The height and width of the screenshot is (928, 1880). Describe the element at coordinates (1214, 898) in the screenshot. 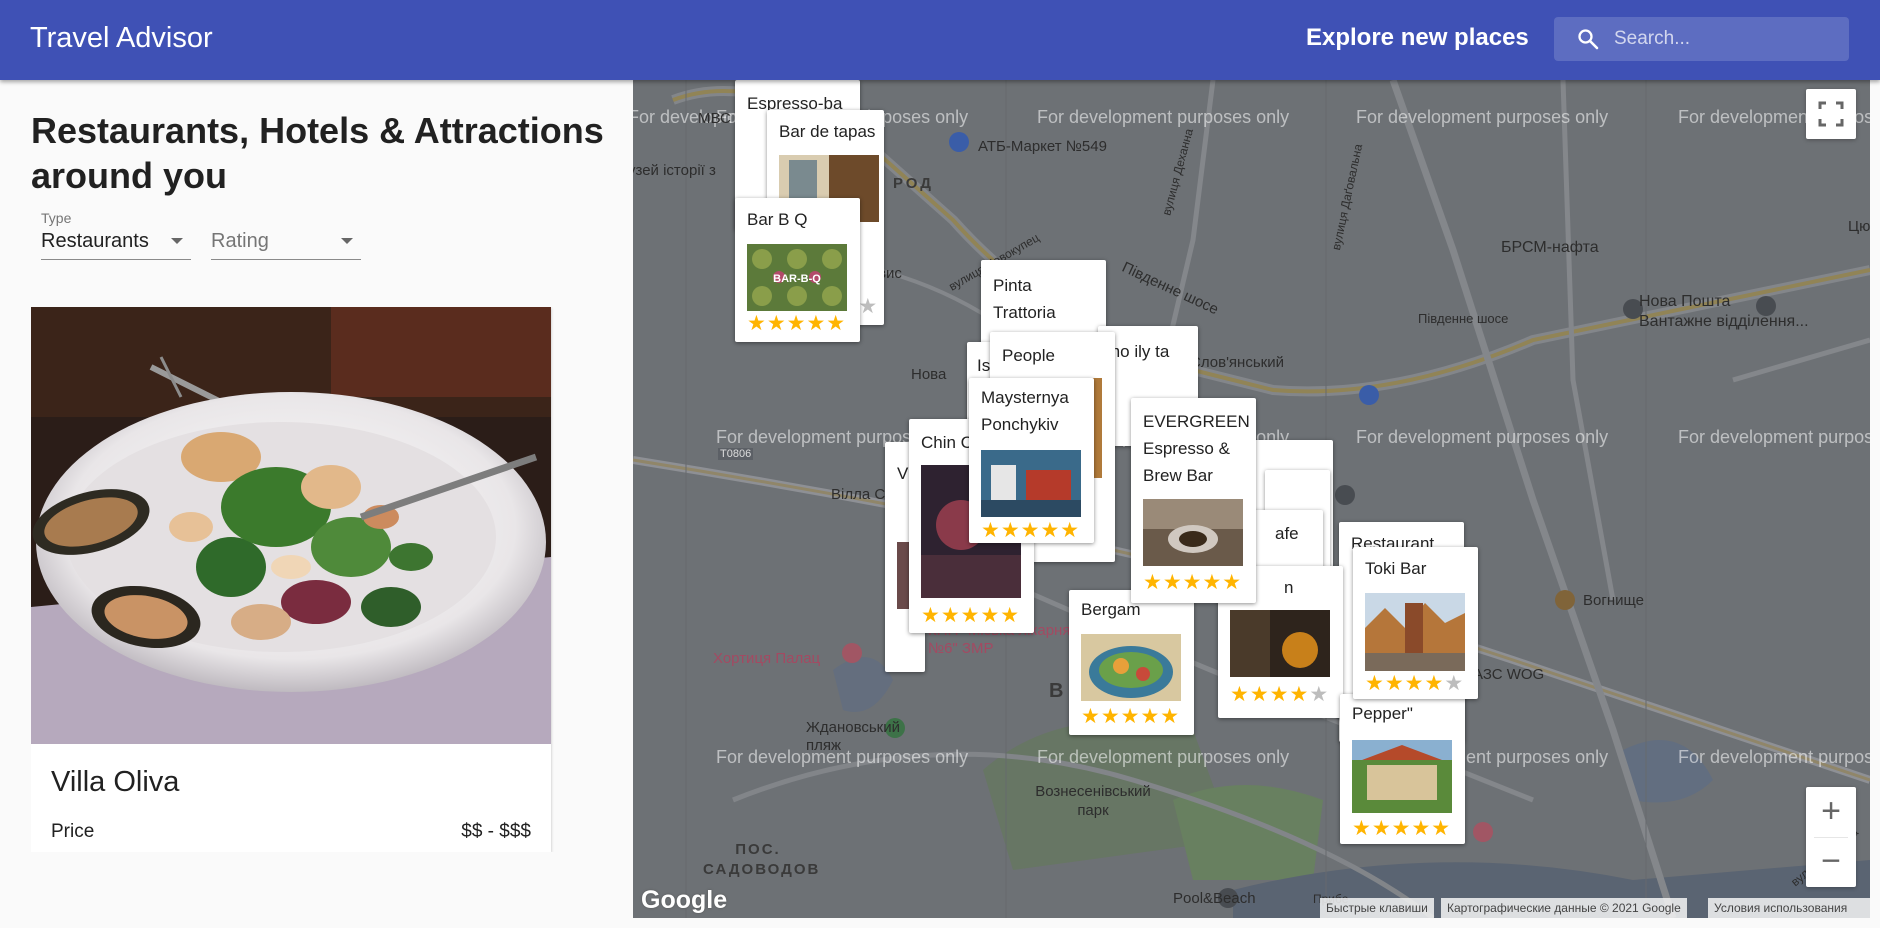

I see `map-place-label: Pool&Beach` at that location.